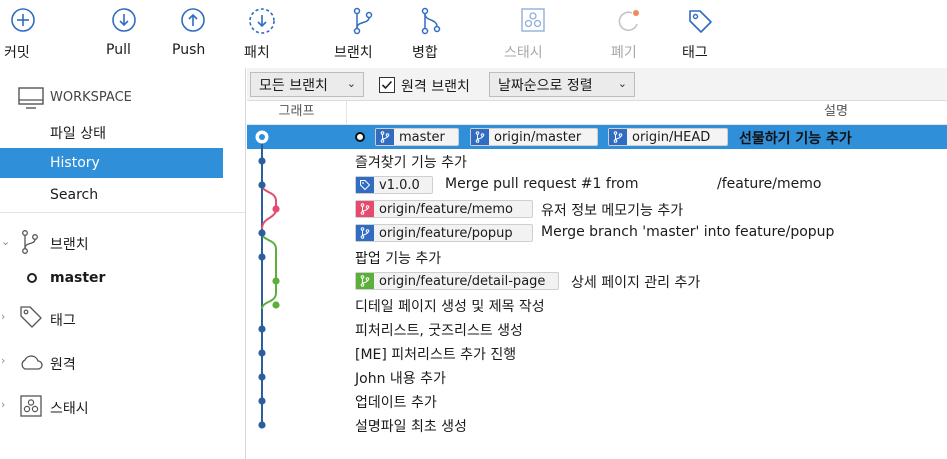 The width and height of the screenshot is (947, 459). I want to click on branch-name: origin/feature/memo, so click(446, 209).